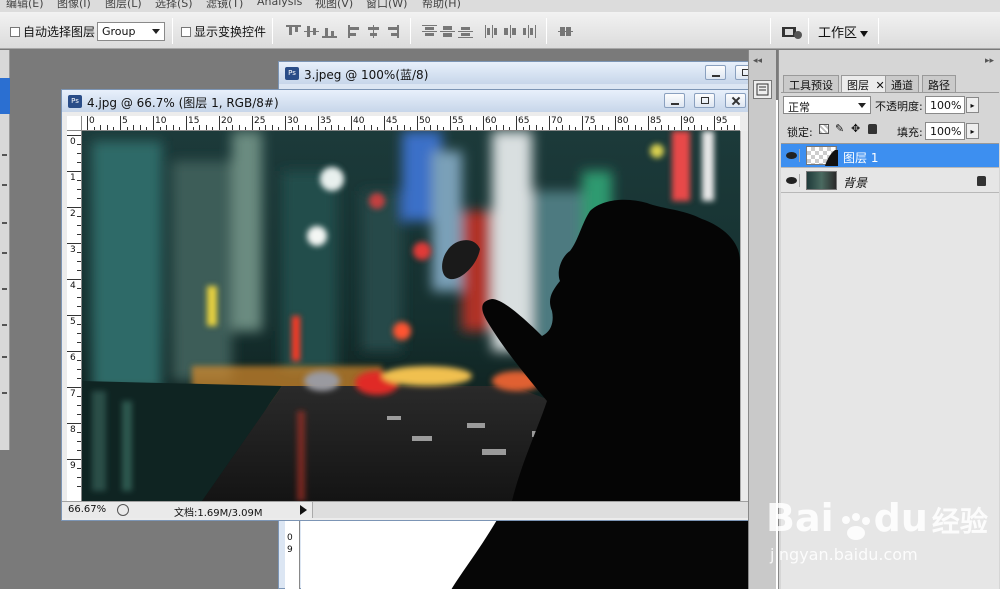 This screenshot has height=589, width=1000. Describe the element at coordinates (762, 89) in the screenshot. I see `panel-toggle-button` at that location.